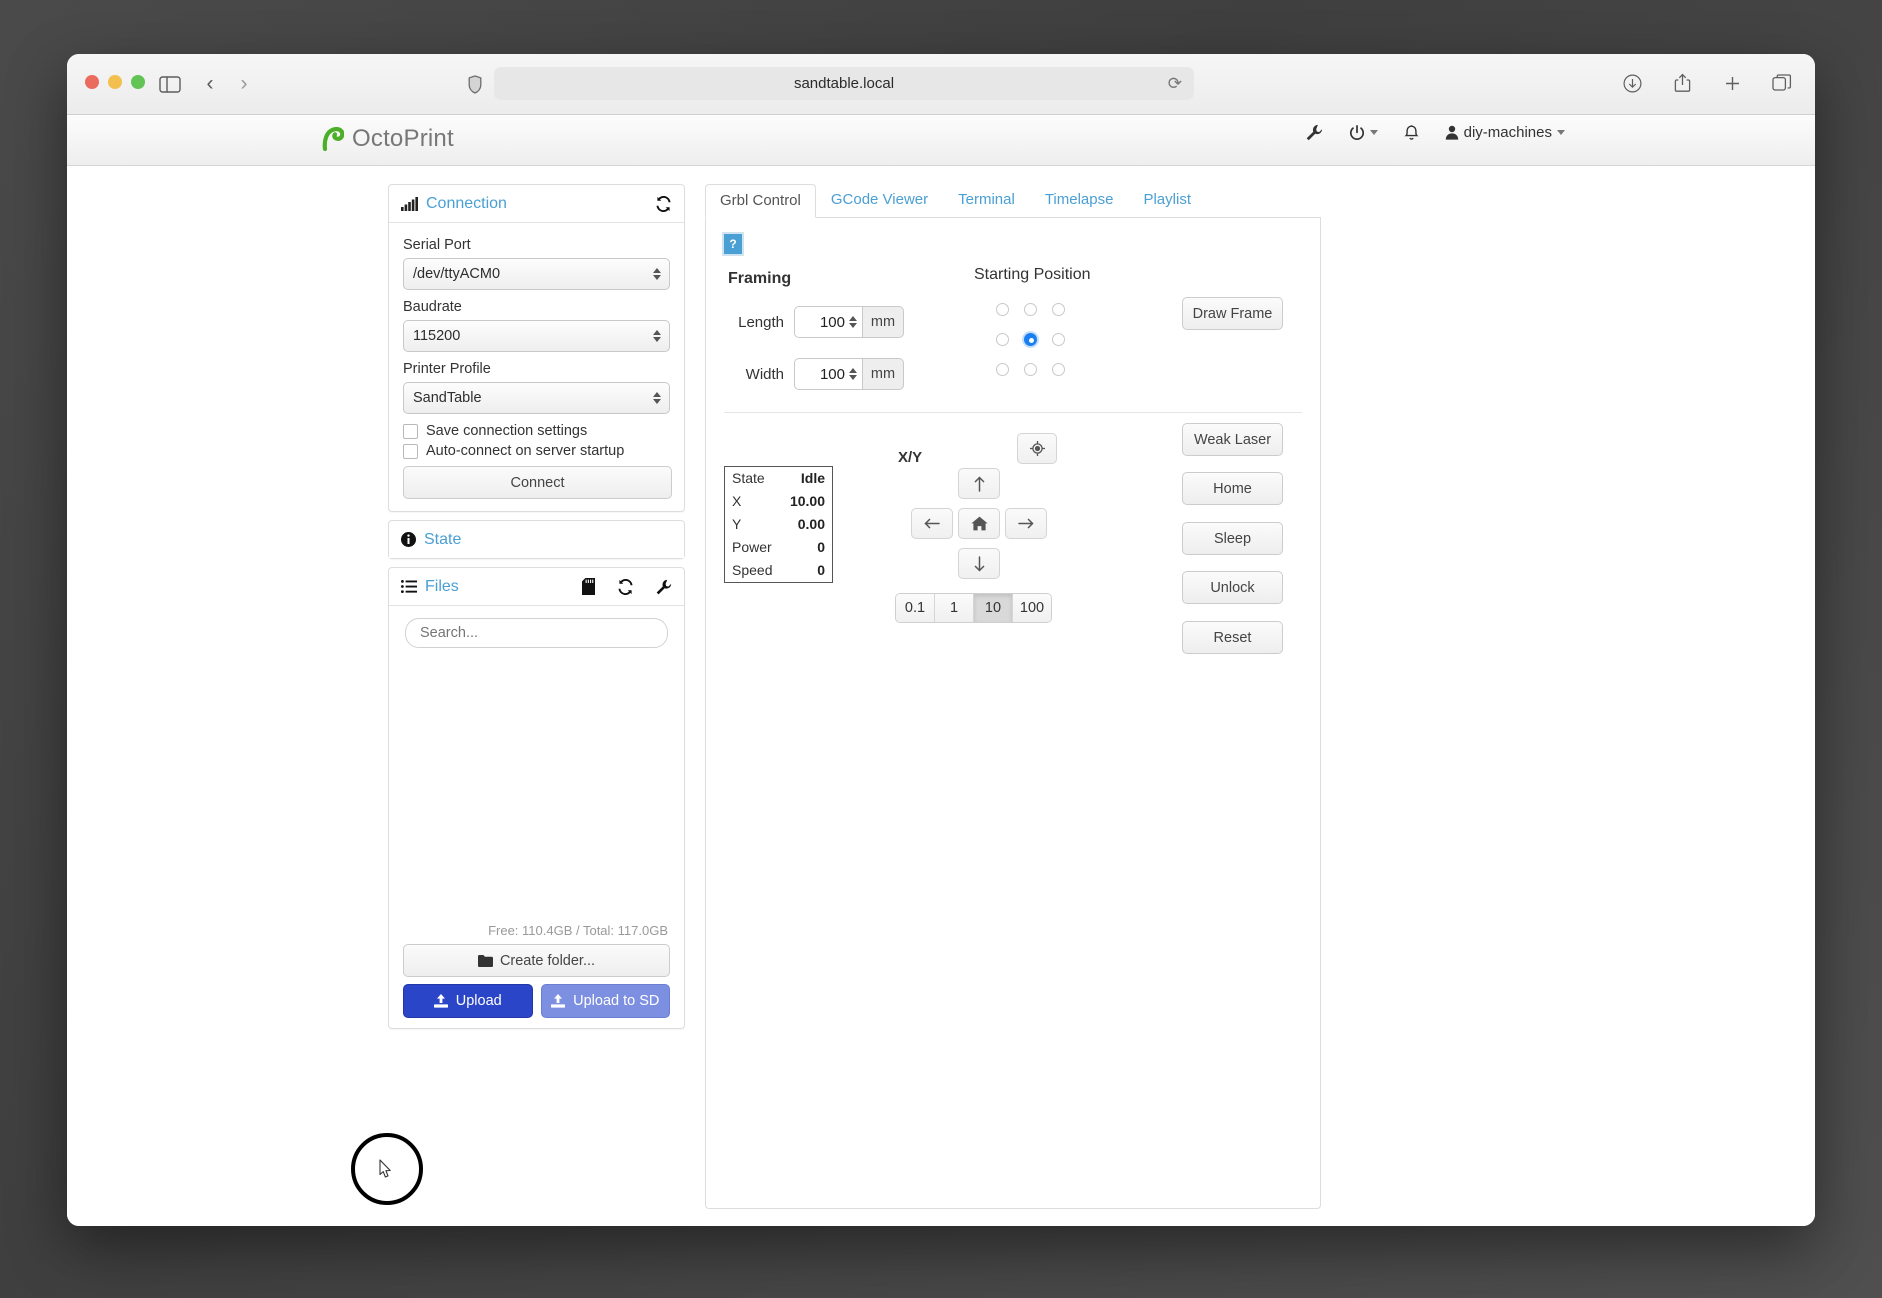 Image resolution: width=1882 pixels, height=1298 pixels. What do you see at coordinates (1058, 339) in the screenshot?
I see `start-pos-radio-mid-right` at bounding box center [1058, 339].